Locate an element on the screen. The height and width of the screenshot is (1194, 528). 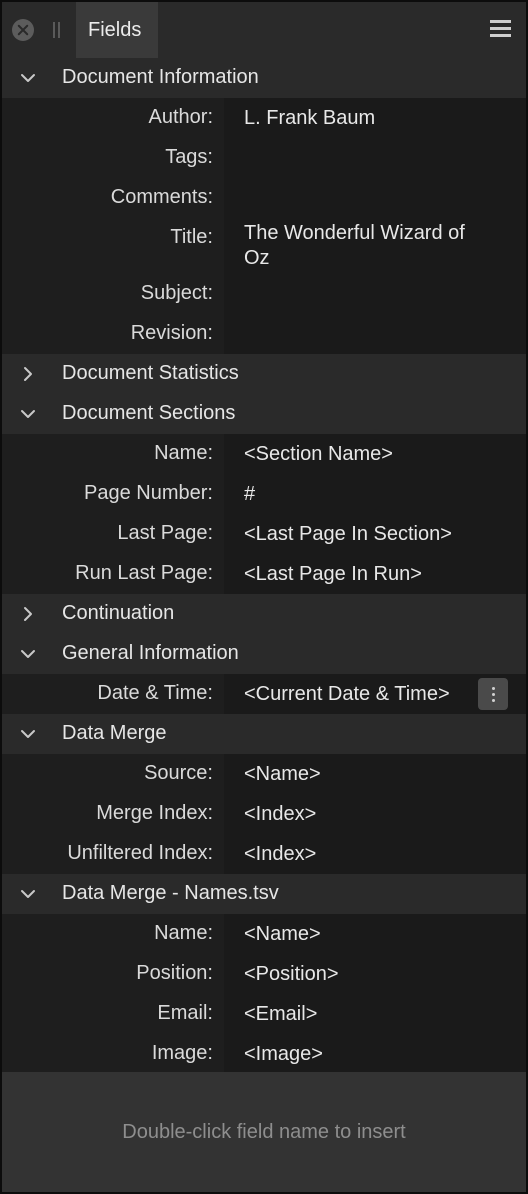
section-title: Data Merge - Names.tsv is located at coordinates (170, 893).